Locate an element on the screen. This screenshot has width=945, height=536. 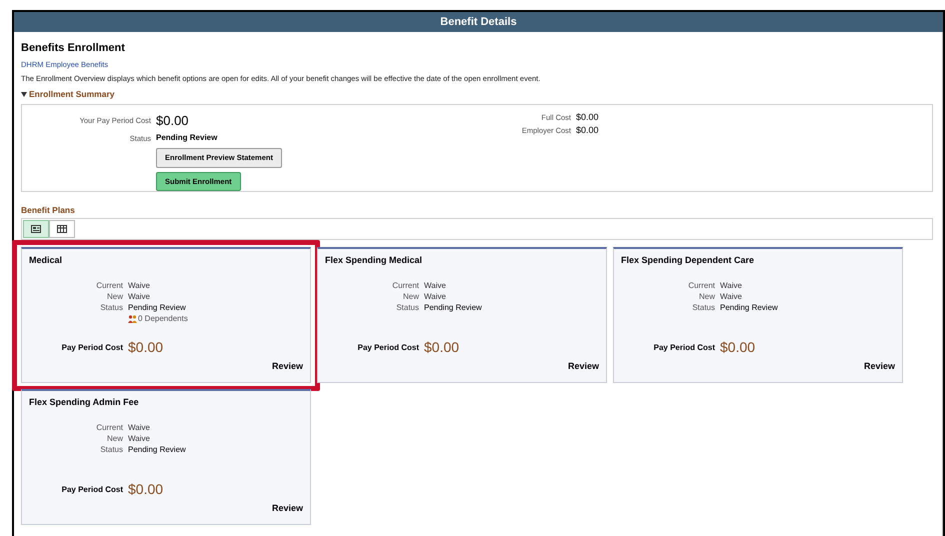
card-title: Flex Spending Dependent Care is located at coordinates (688, 260).